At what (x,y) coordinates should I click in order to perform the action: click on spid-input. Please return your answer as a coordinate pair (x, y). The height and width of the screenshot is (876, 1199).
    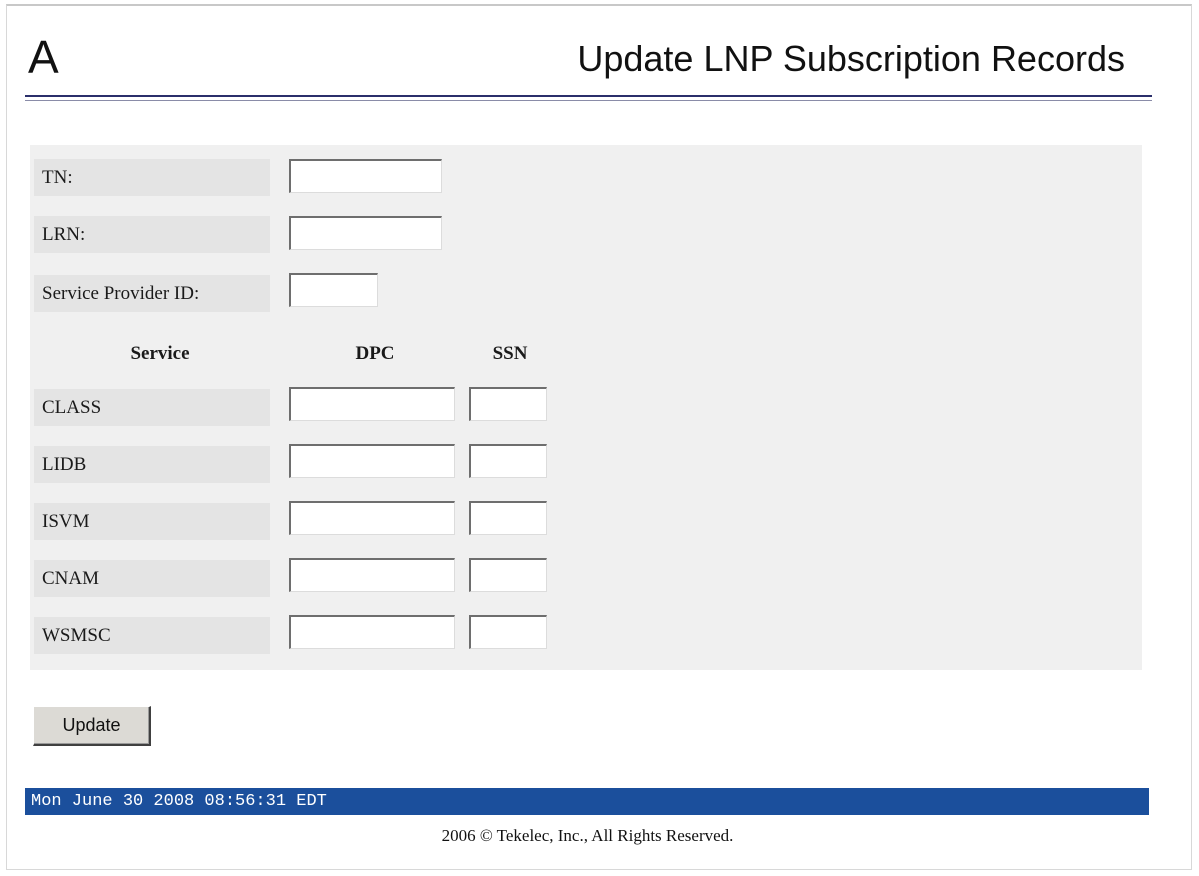
    Looking at the image, I should click on (333, 290).